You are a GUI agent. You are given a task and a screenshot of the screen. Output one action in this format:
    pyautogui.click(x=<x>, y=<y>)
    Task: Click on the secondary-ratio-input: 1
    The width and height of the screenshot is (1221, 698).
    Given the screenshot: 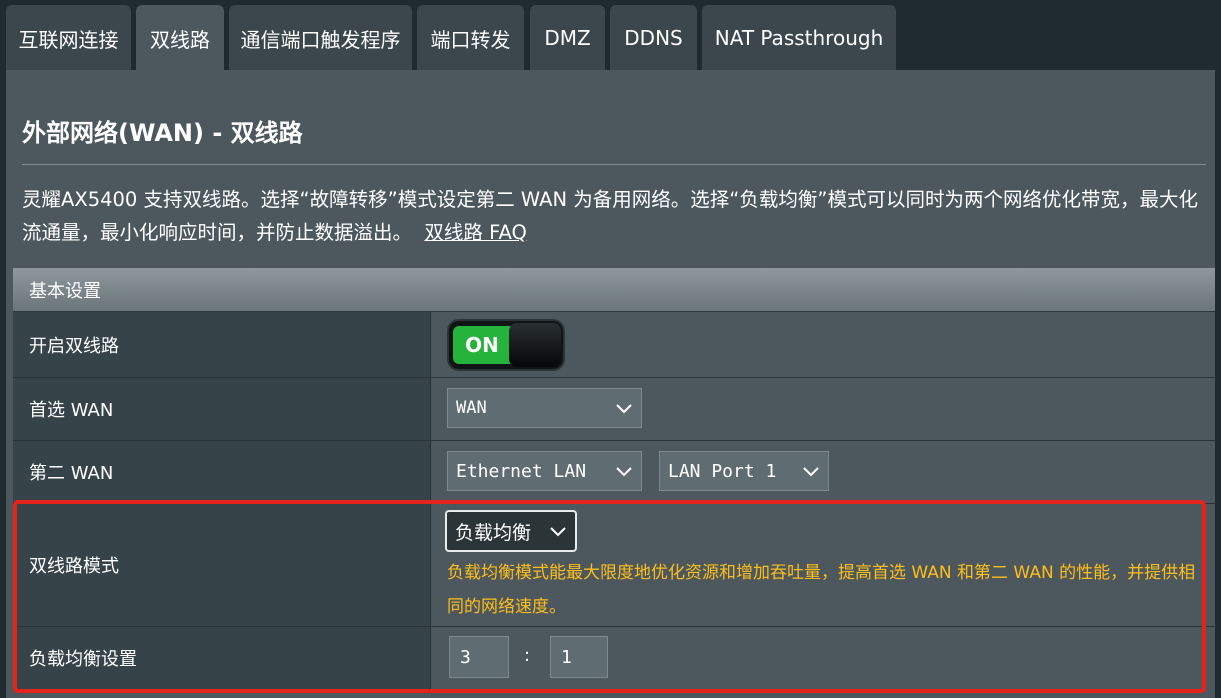 What is the action you would take?
    pyautogui.click(x=579, y=657)
    